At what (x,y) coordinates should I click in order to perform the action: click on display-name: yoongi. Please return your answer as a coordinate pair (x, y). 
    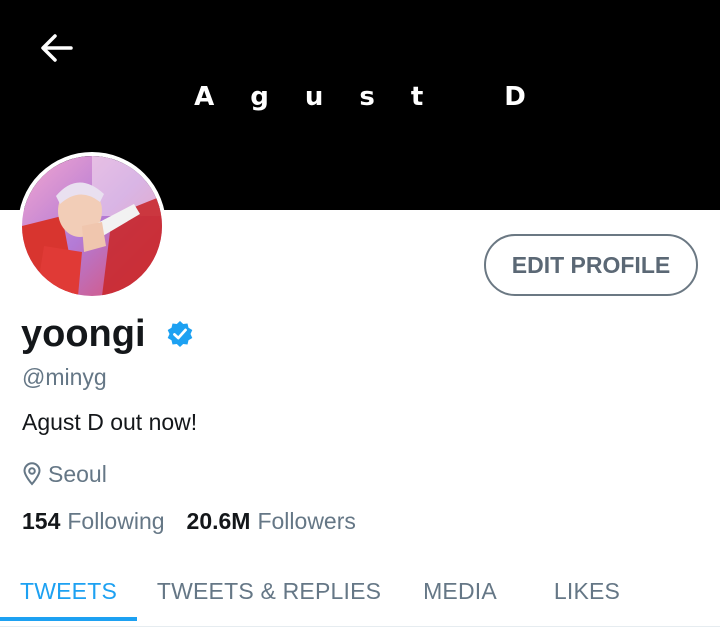
    Looking at the image, I should click on (83, 333).